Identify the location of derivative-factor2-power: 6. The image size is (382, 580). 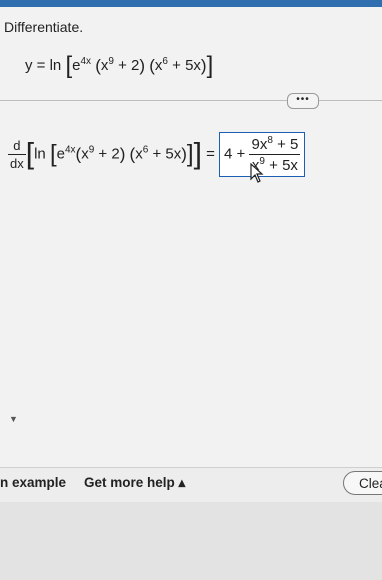
(145, 150).